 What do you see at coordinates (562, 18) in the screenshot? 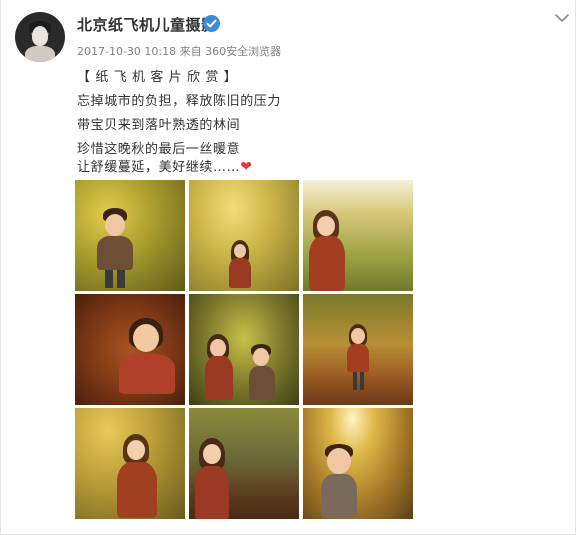
I see `chevron-down-icon` at bounding box center [562, 18].